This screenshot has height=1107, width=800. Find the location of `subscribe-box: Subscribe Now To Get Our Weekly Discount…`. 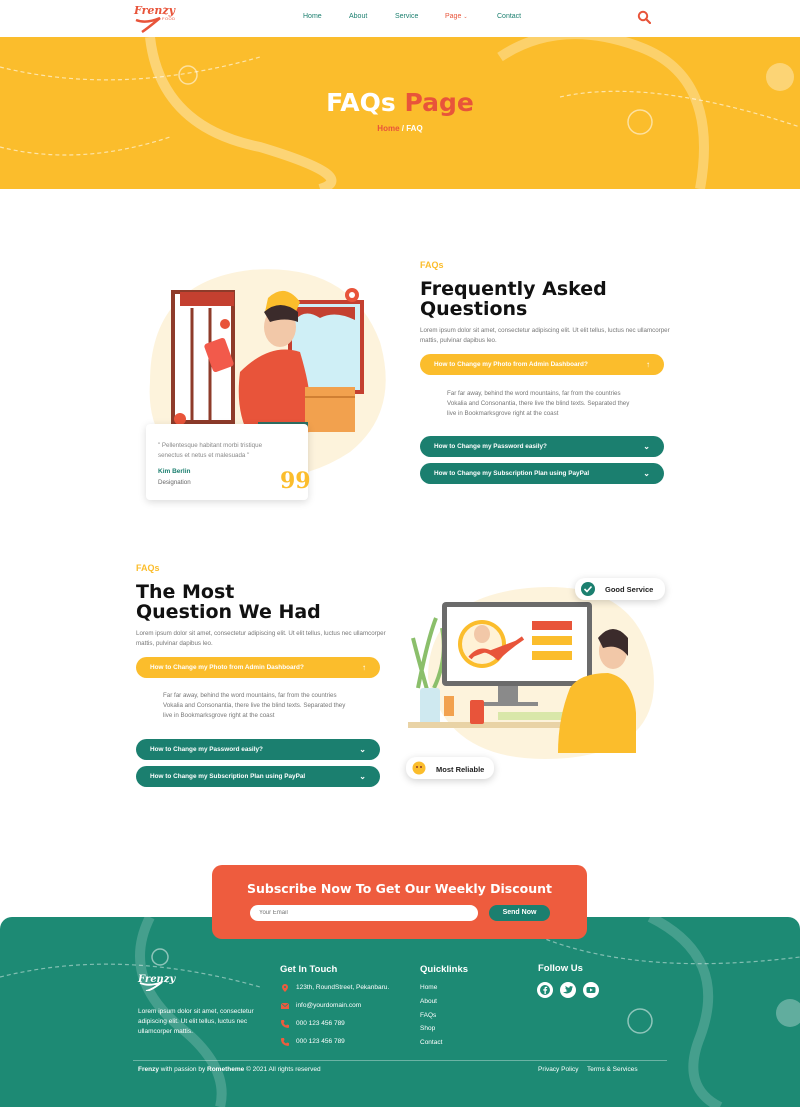

subscribe-box: Subscribe Now To Get Our Weekly Discount… is located at coordinates (399, 902).